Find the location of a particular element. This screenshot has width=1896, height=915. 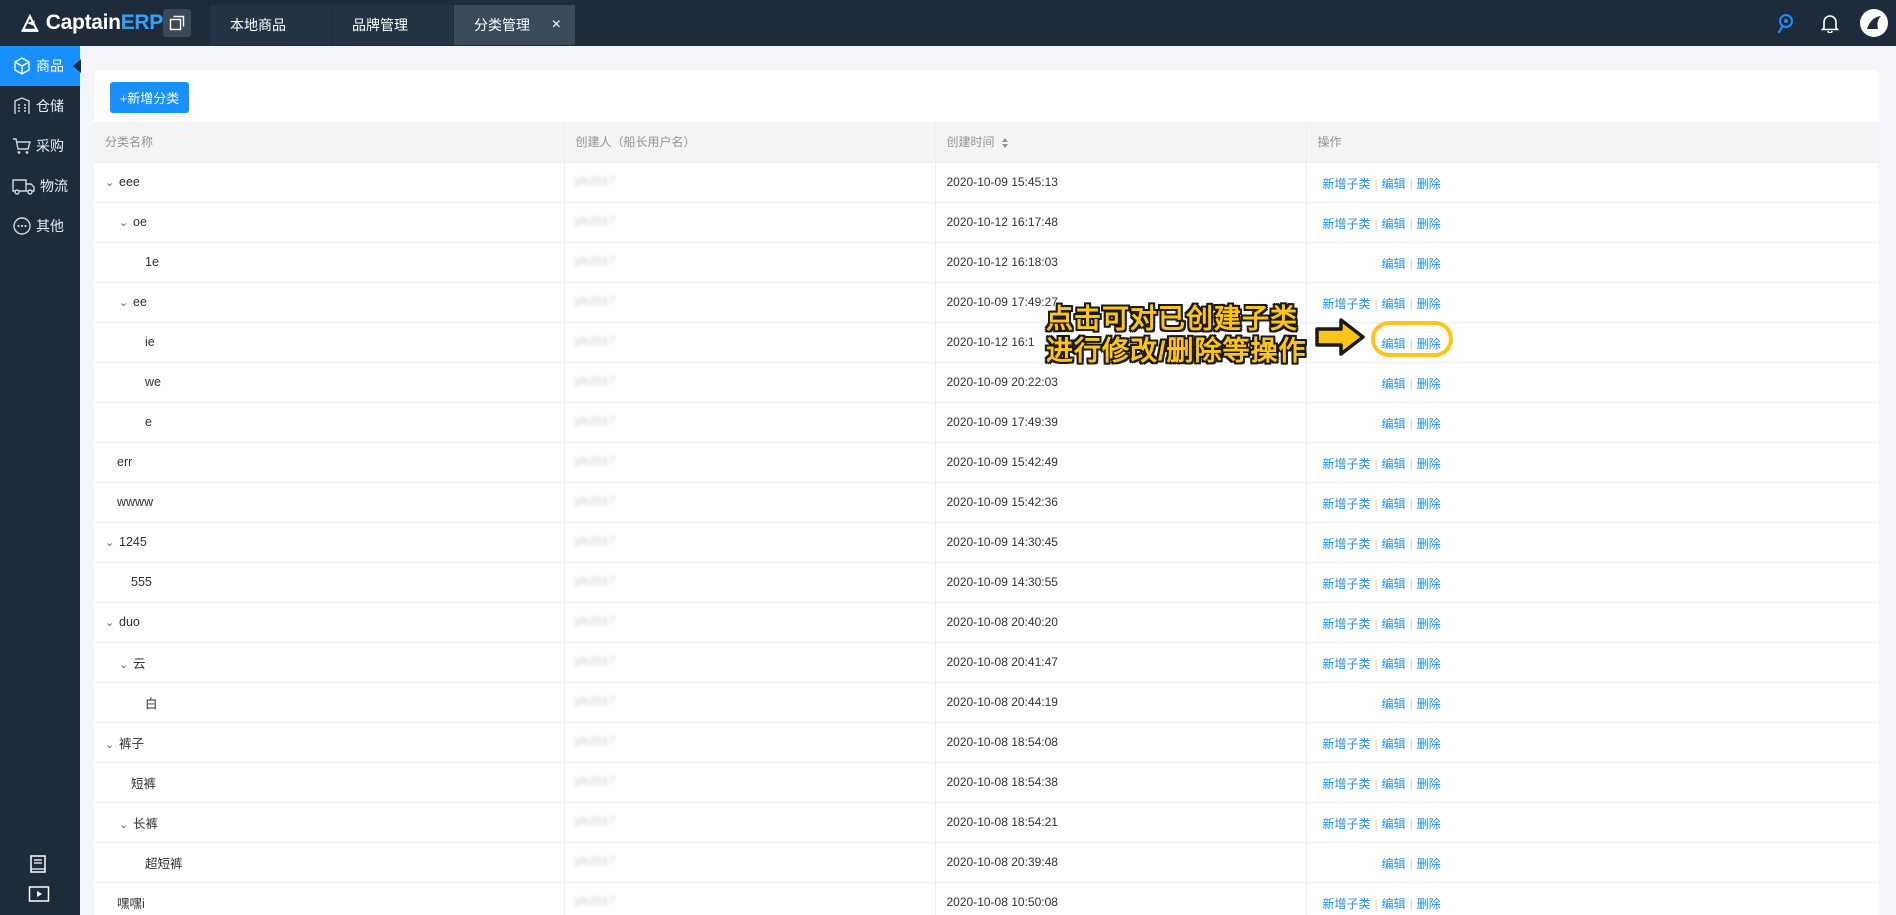

sidebar-item-products: 商品 is located at coordinates (40, 66).